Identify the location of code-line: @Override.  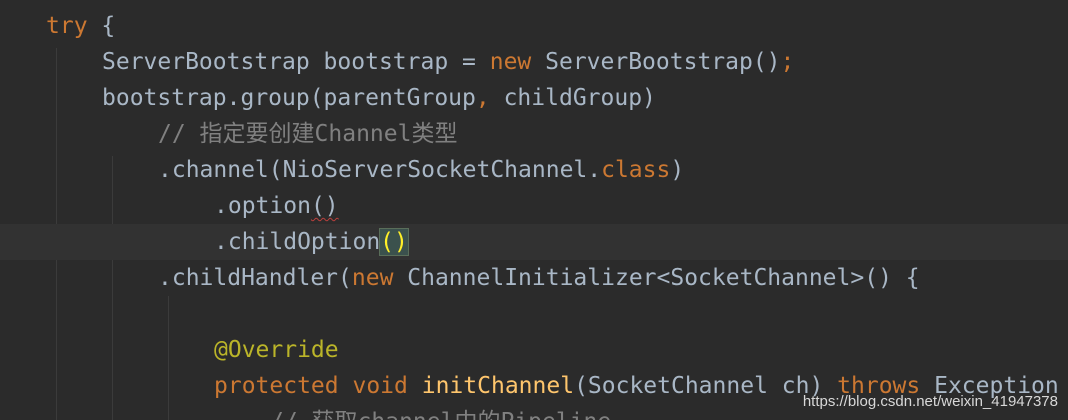
(534, 350).